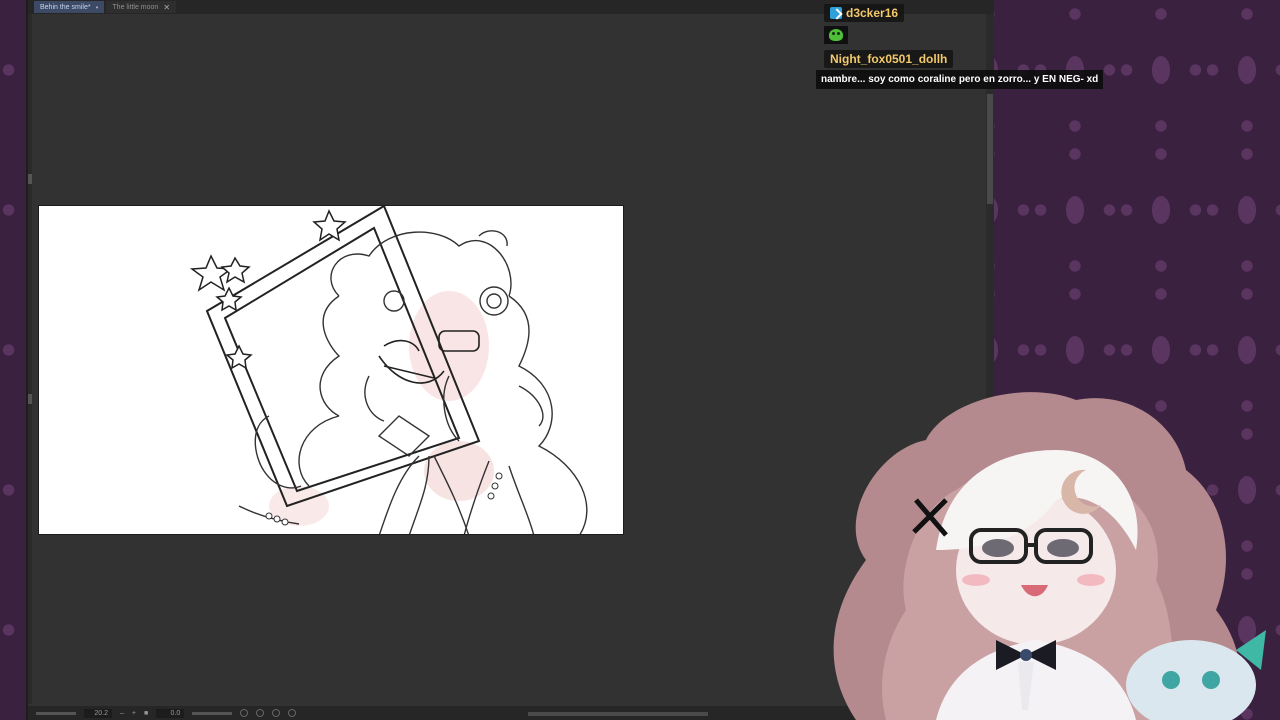 Image resolution: width=1280 pixels, height=720 pixels. Describe the element at coordinates (30, 359) in the screenshot. I see `left-rail` at that location.